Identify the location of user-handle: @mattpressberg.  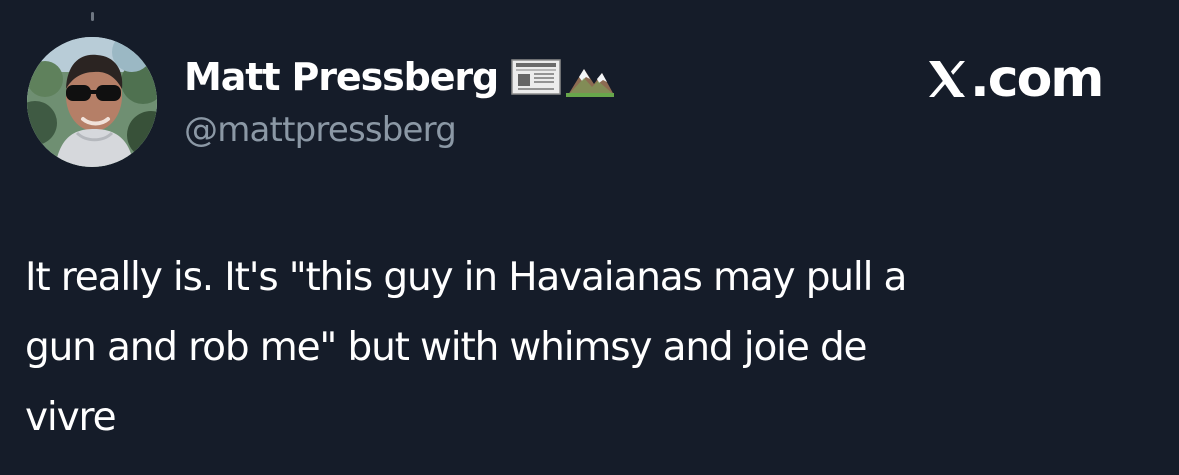
(320, 130).